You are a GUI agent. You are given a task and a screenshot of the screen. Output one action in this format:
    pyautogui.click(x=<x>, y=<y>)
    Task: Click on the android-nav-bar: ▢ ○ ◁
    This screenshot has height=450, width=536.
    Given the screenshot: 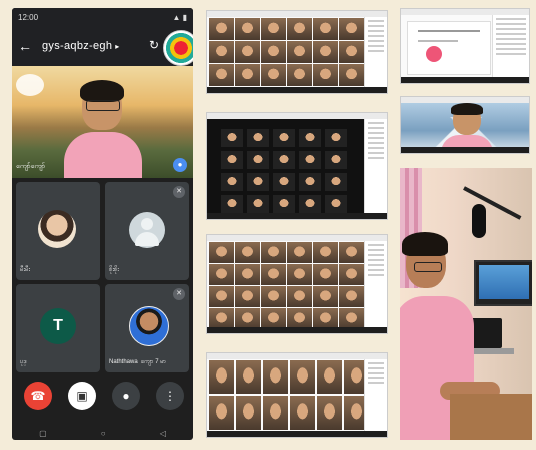 What is the action you would take?
    pyautogui.click(x=102, y=433)
    